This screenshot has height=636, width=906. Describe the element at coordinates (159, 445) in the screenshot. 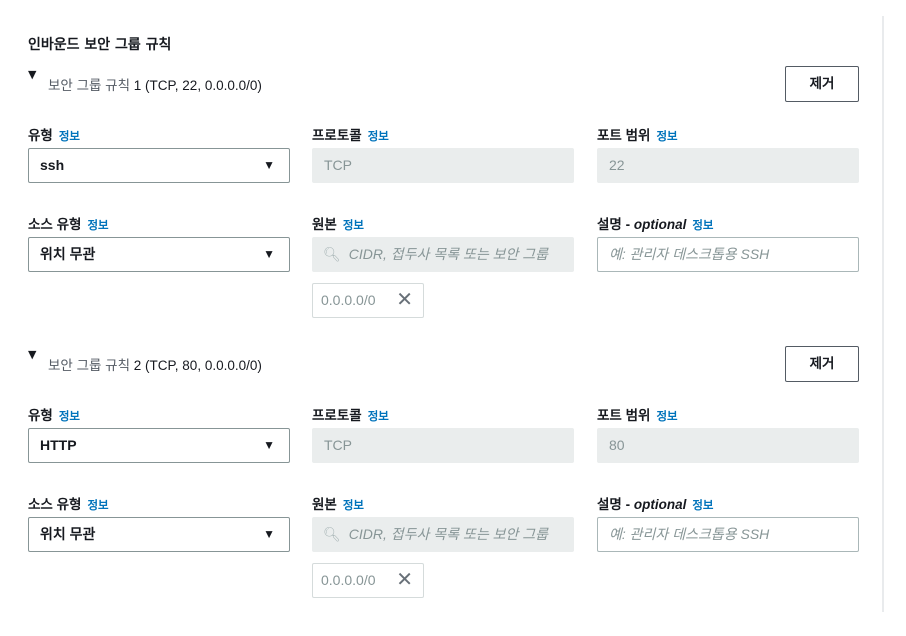

I see `type-select: HTTP ▼` at that location.